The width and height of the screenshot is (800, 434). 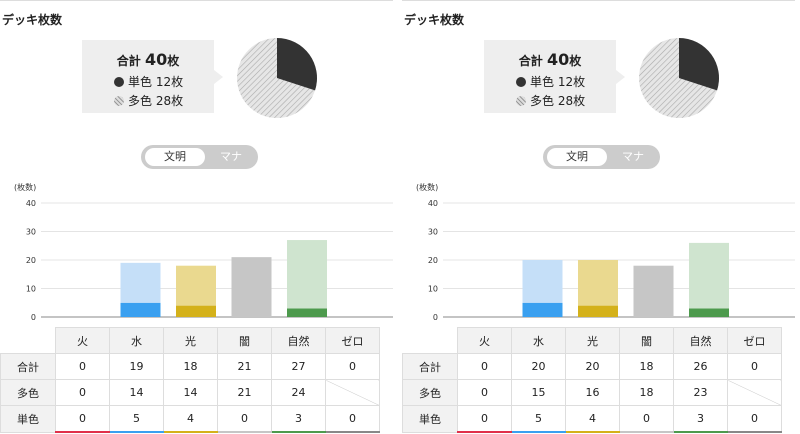 I want to click on table-cell: 26, so click(x=700, y=366).